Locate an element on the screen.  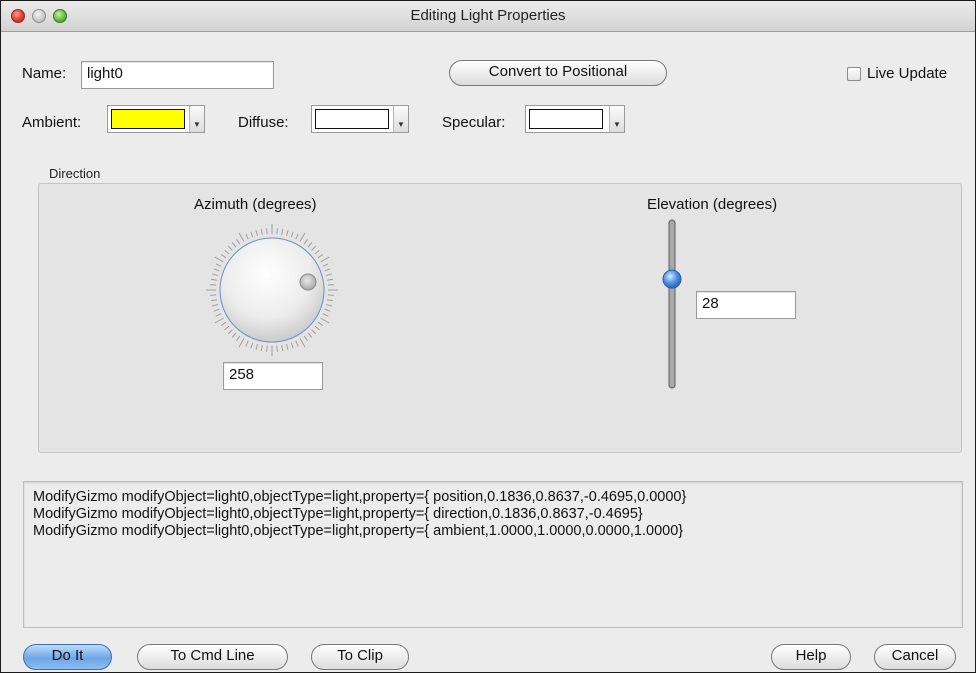
cancel-button: Cancel is located at coordinates (915, 657).